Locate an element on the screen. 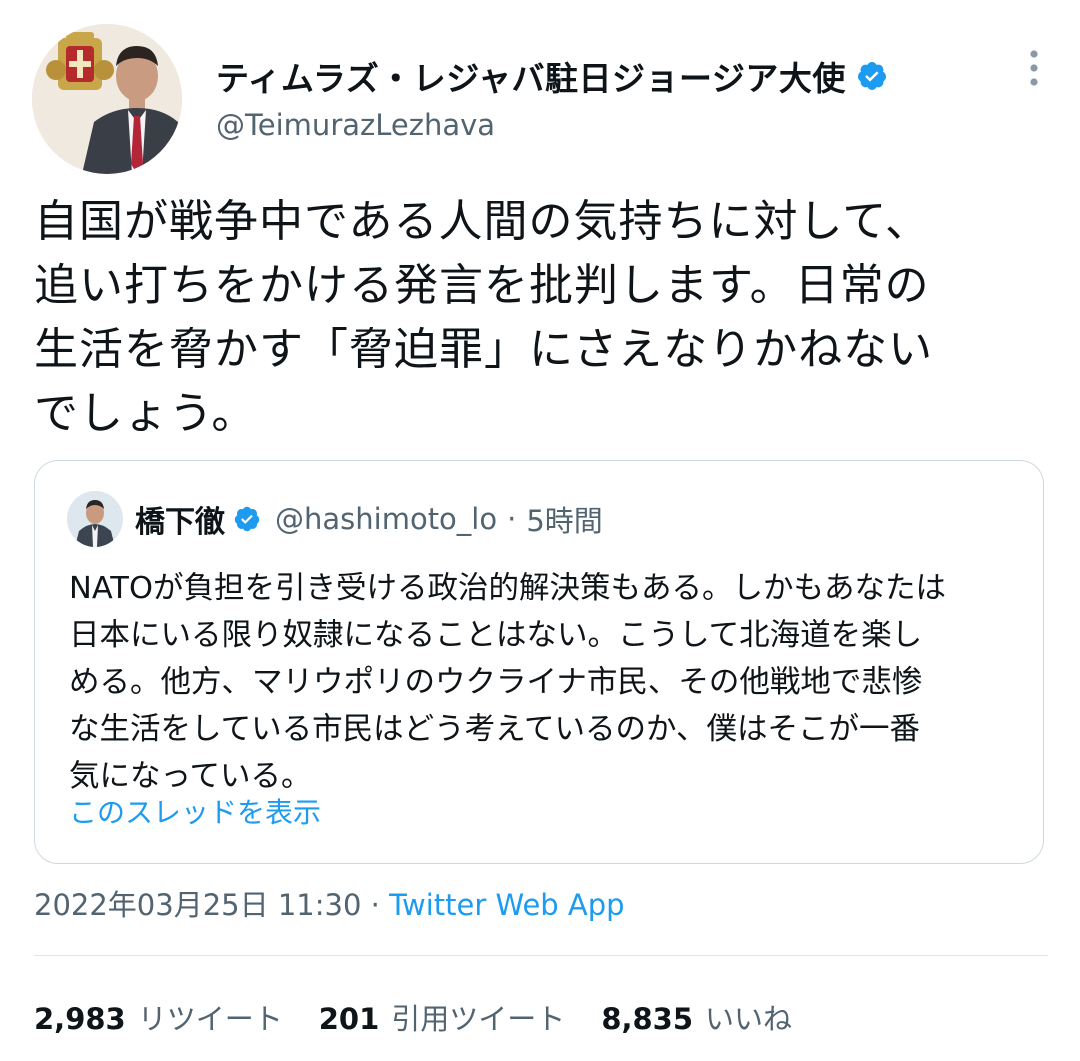  retweets-stat: 2,983 リツイート is located at coordinates (158, 1017).